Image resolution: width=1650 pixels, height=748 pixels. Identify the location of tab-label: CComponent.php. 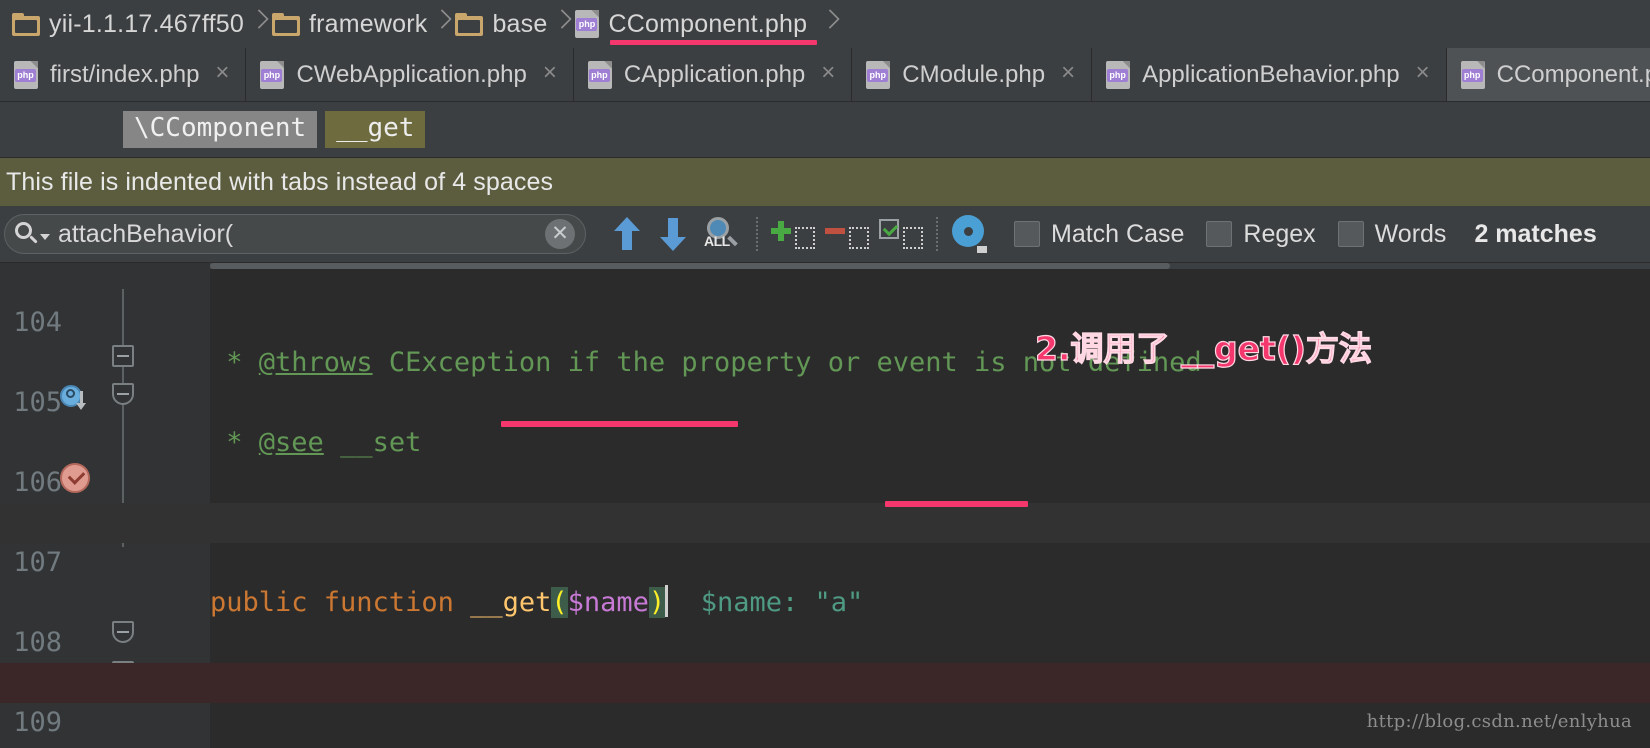
(1573, 74).